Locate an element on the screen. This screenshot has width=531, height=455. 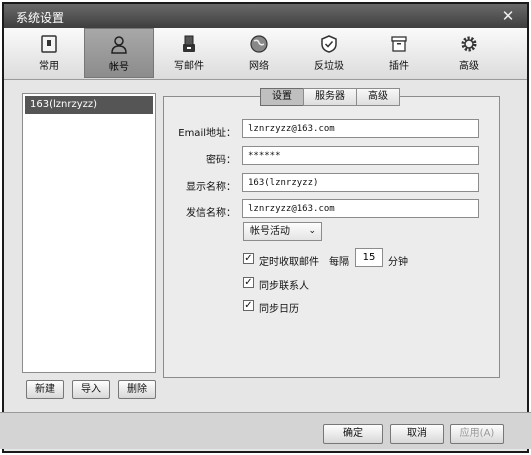
title-bar: 系统设置 ✕ is located at coordinates (265, 16).